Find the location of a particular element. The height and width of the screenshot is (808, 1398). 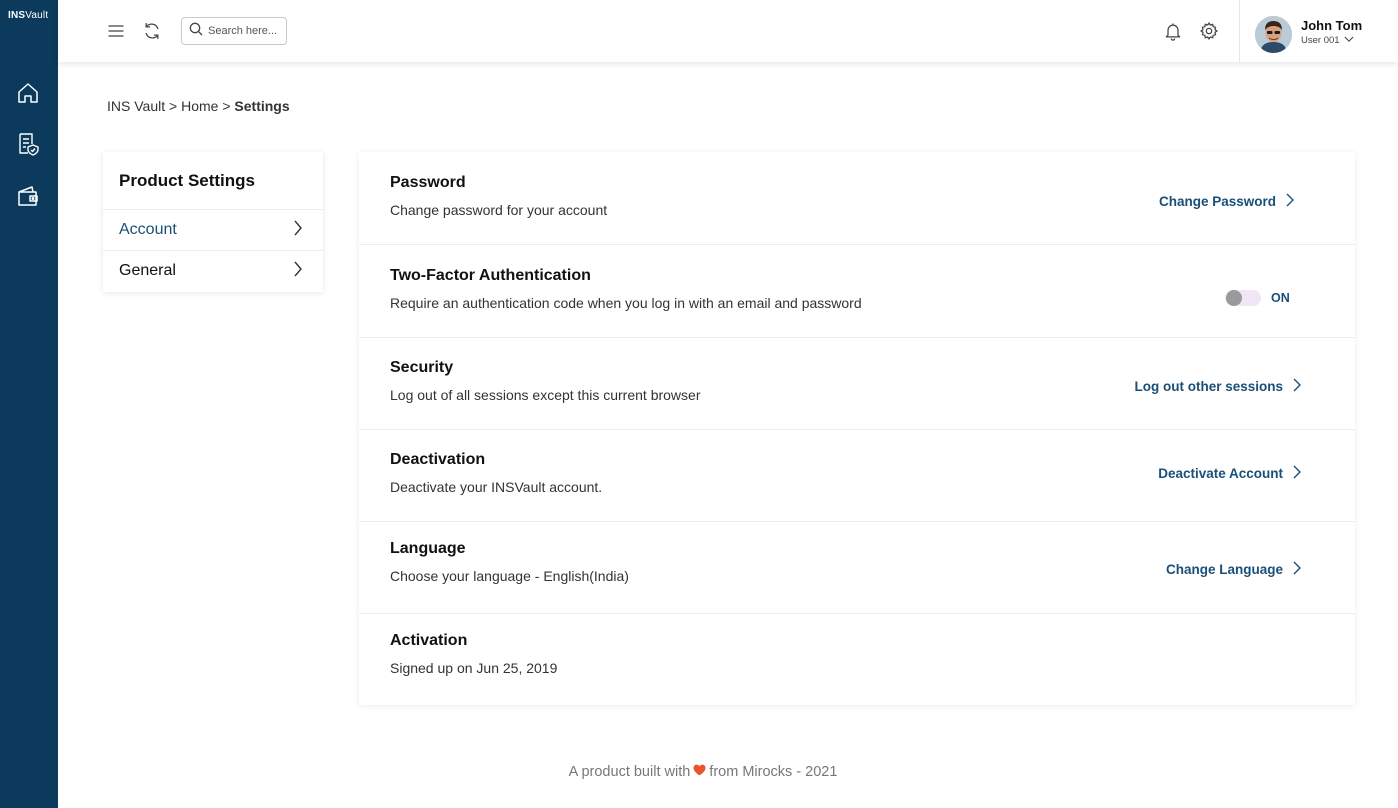

menu-icon is located at coordinates (116, 31).